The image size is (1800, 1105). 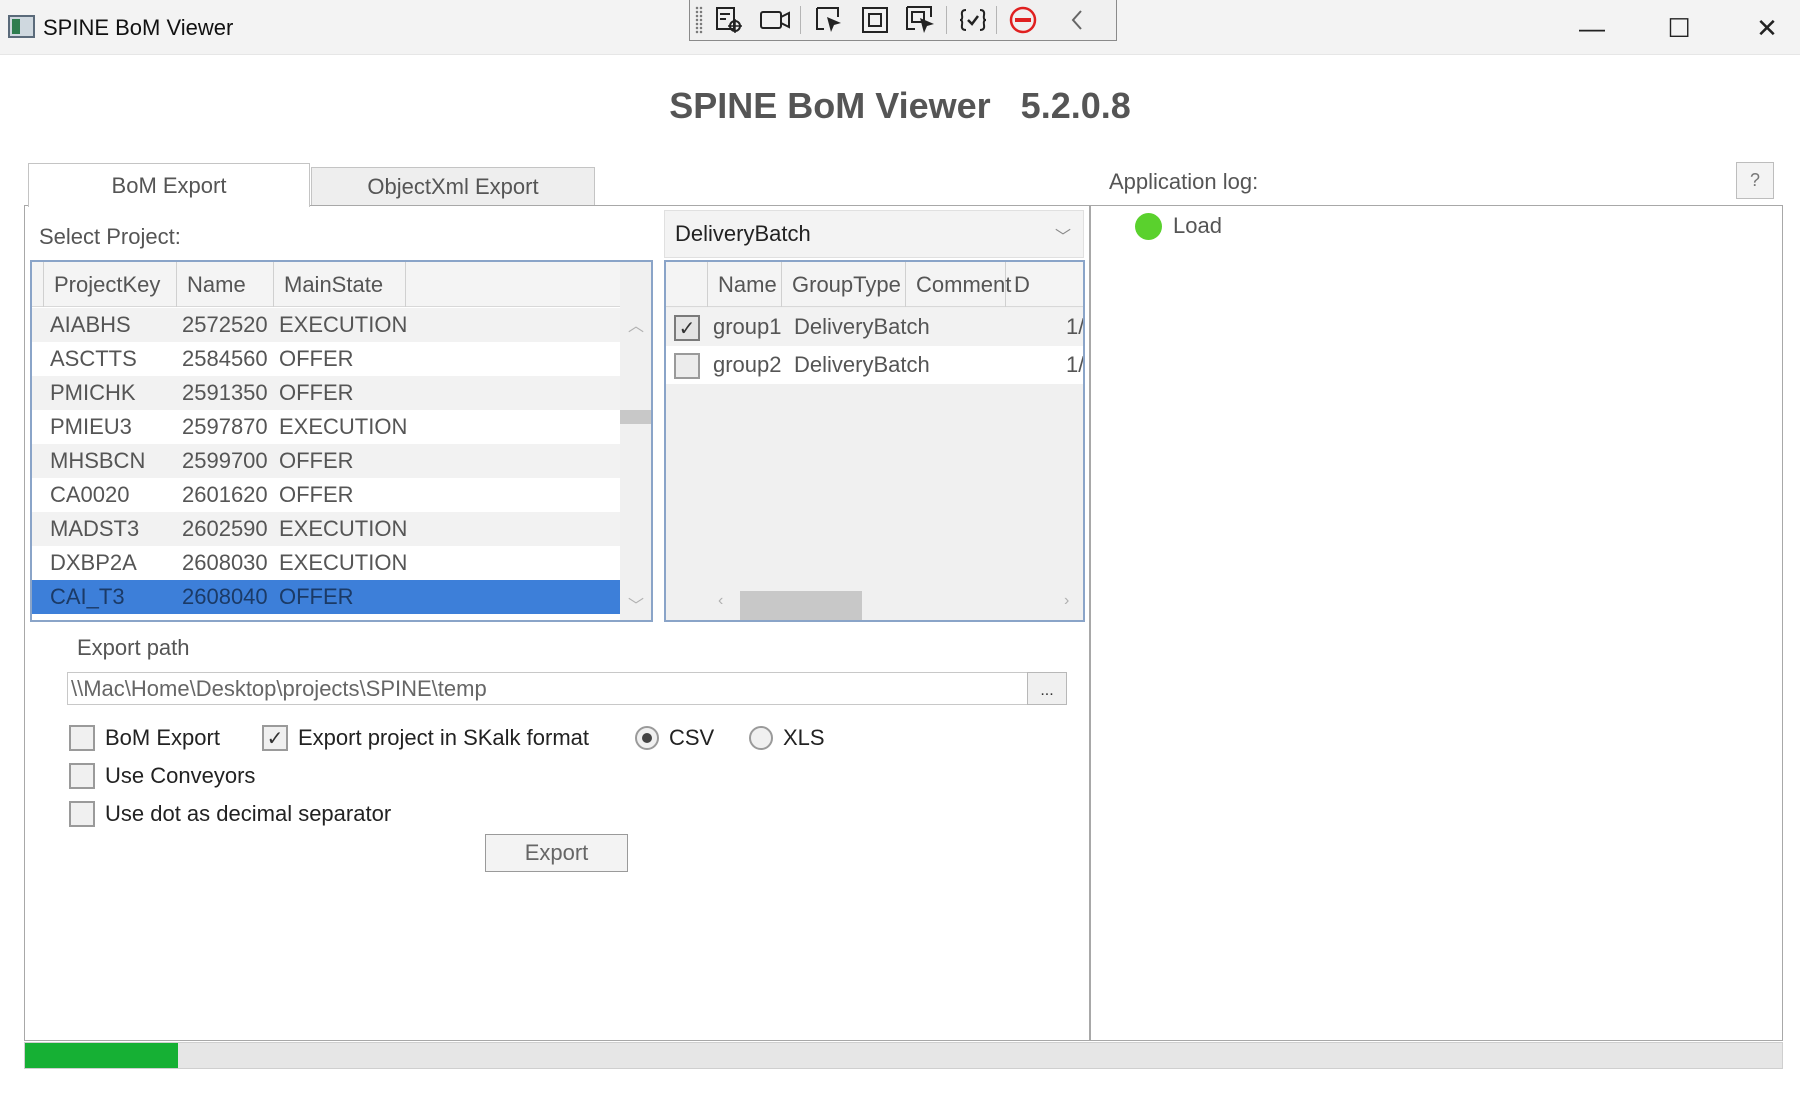 I want to click on record-button, so click(x=775, y=20).